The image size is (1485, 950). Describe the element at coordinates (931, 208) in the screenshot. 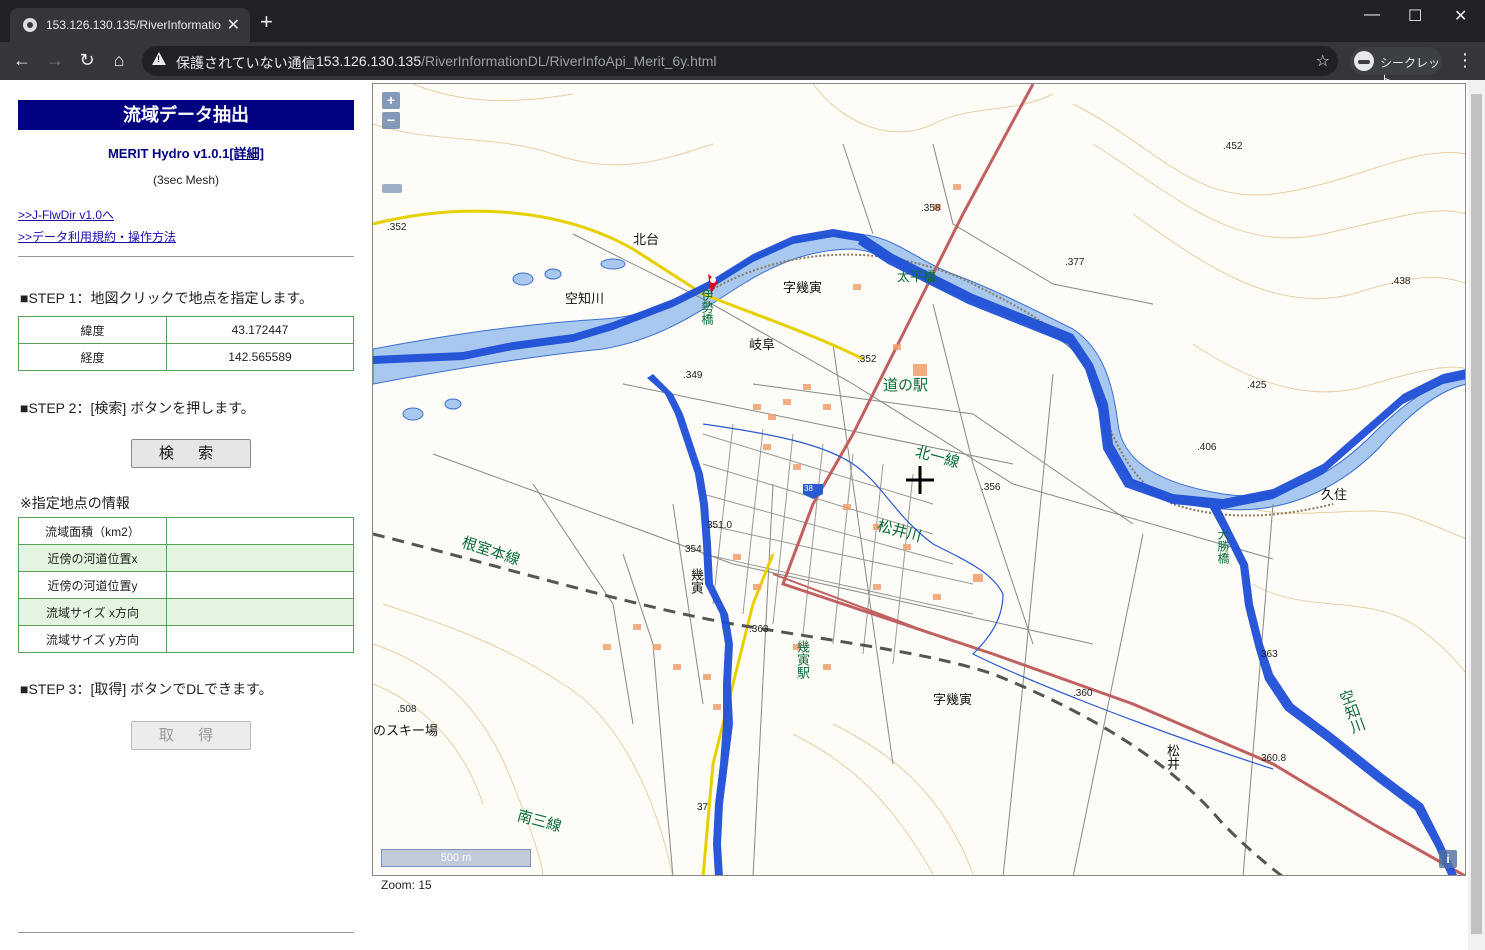

I see `elevation-label: .358` at that location.